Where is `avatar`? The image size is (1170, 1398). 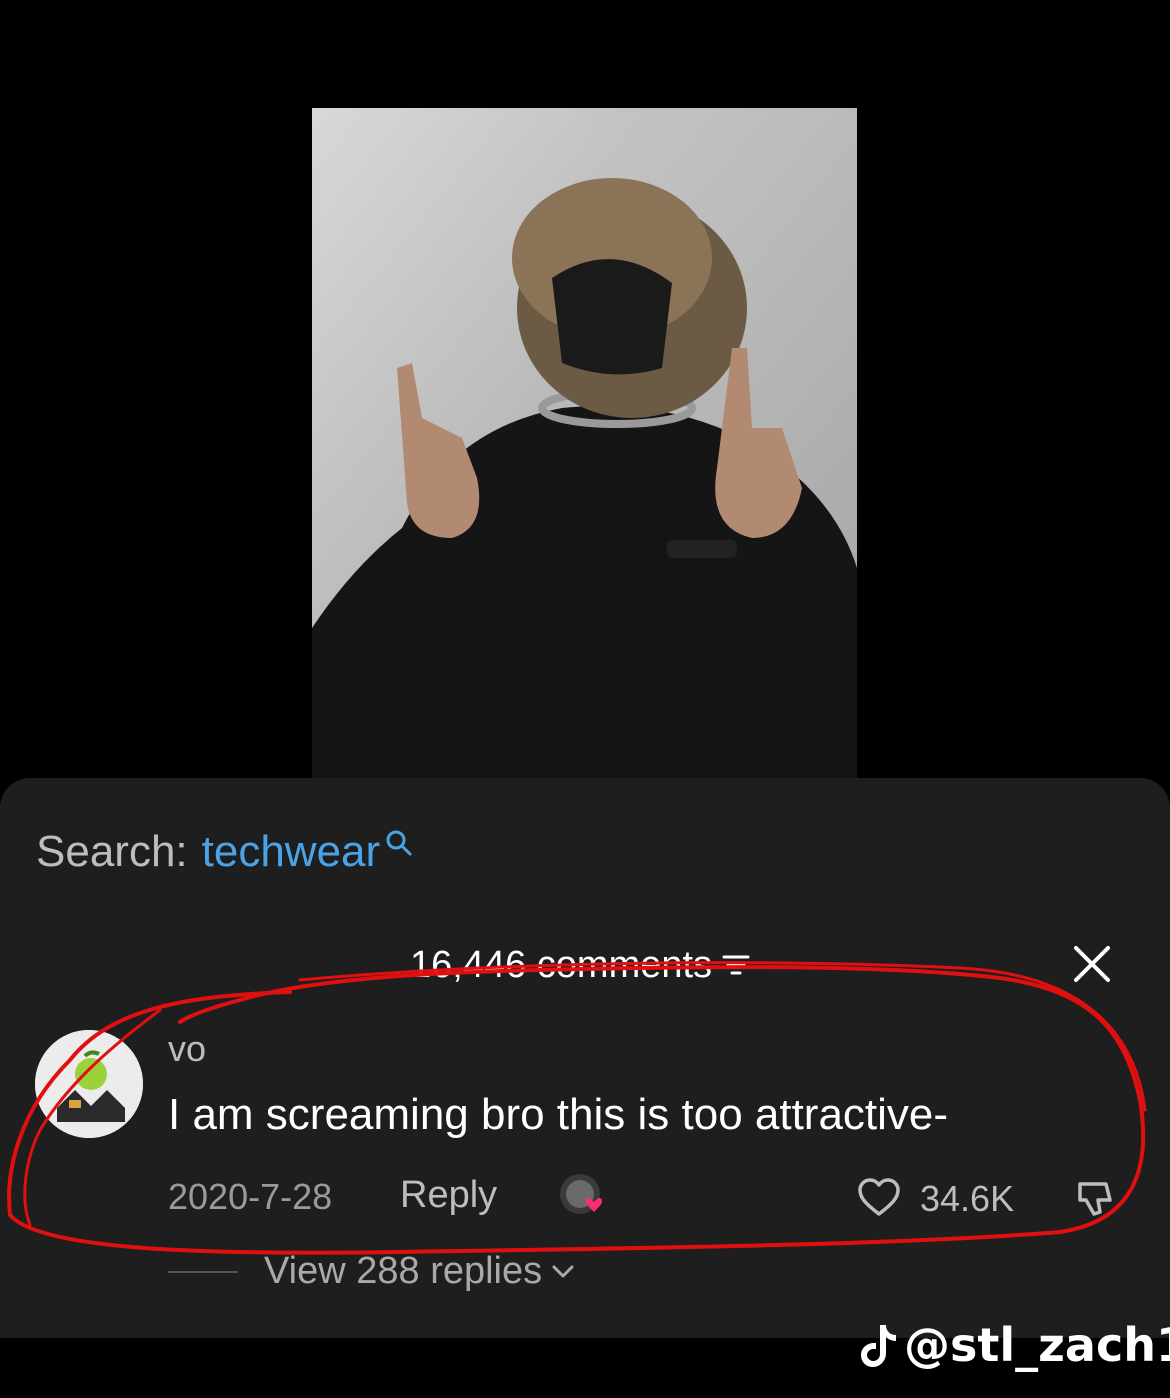 avatar is located at coordinates (89, 1084).